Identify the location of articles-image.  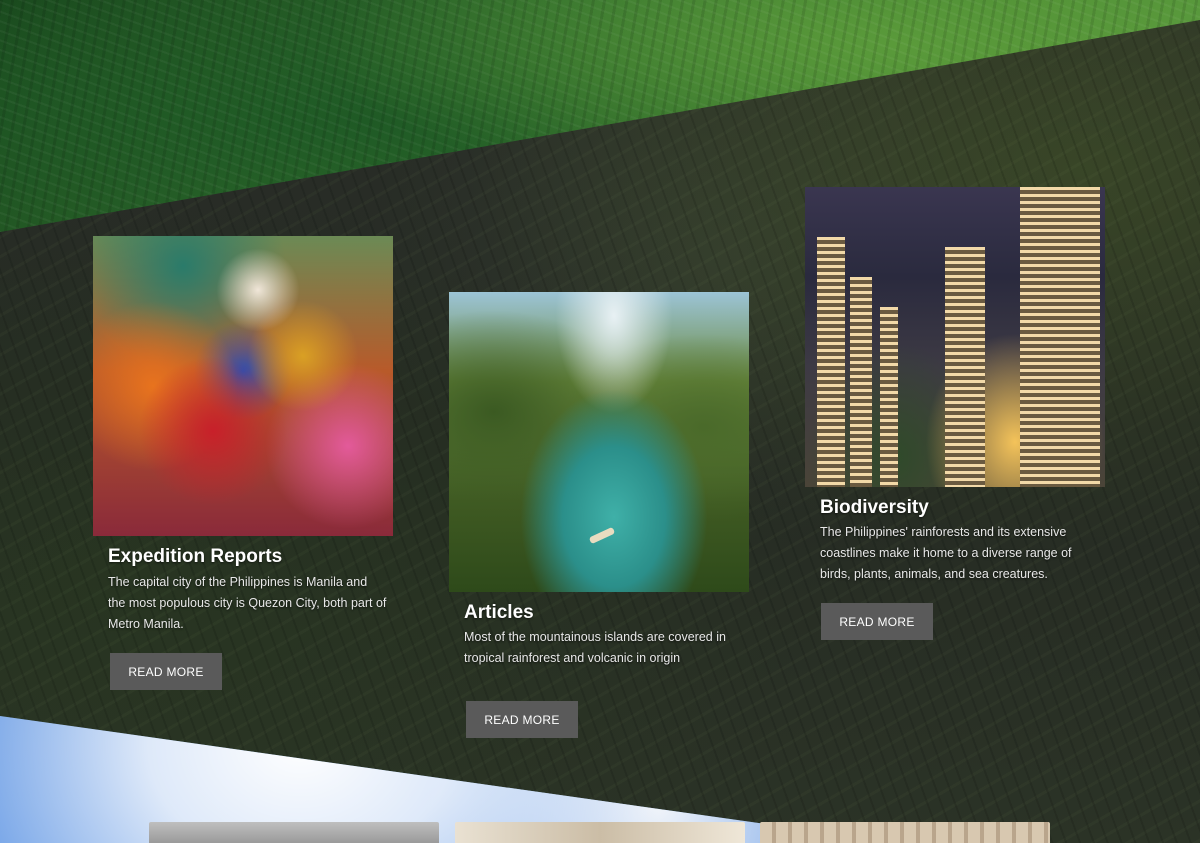
(599, 442).